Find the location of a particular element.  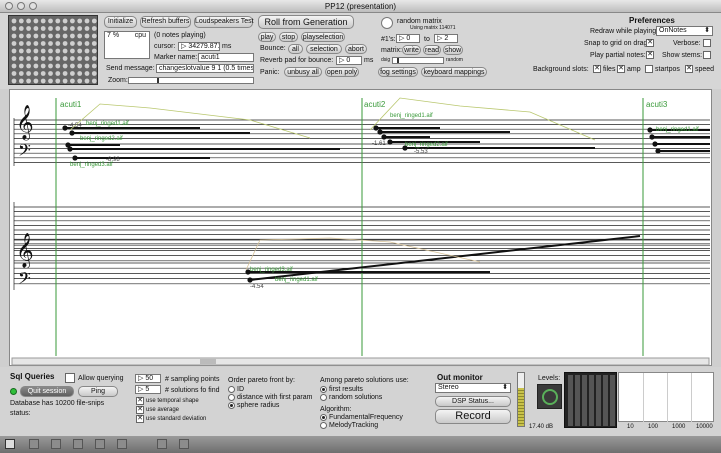

keyboard-mappings-button: keyboard mappings is located at coordinates (454, 72).